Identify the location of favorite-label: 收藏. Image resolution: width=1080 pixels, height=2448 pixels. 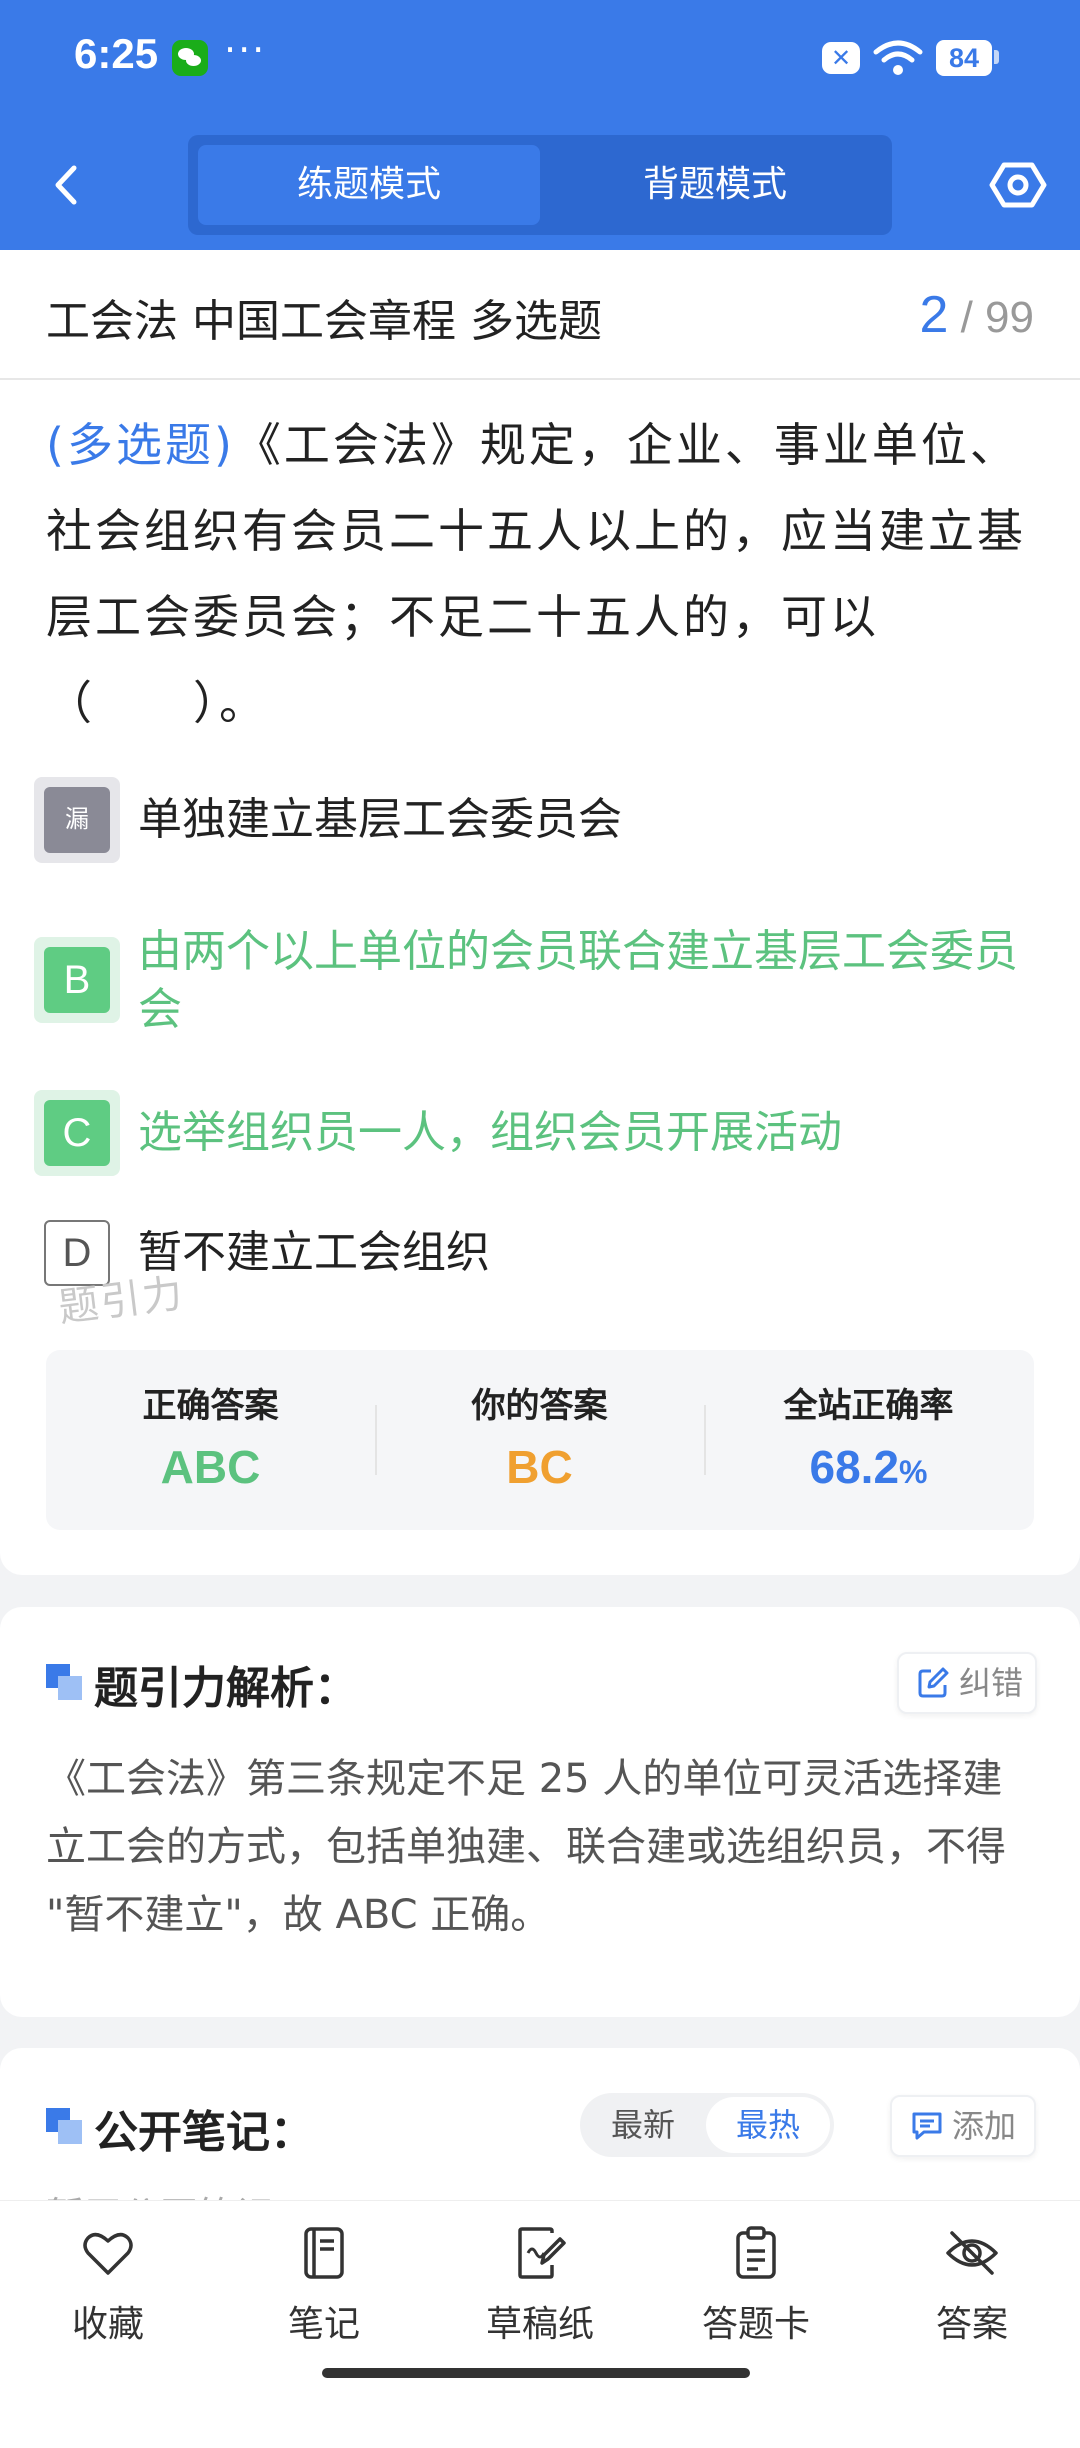
(107, 2324).